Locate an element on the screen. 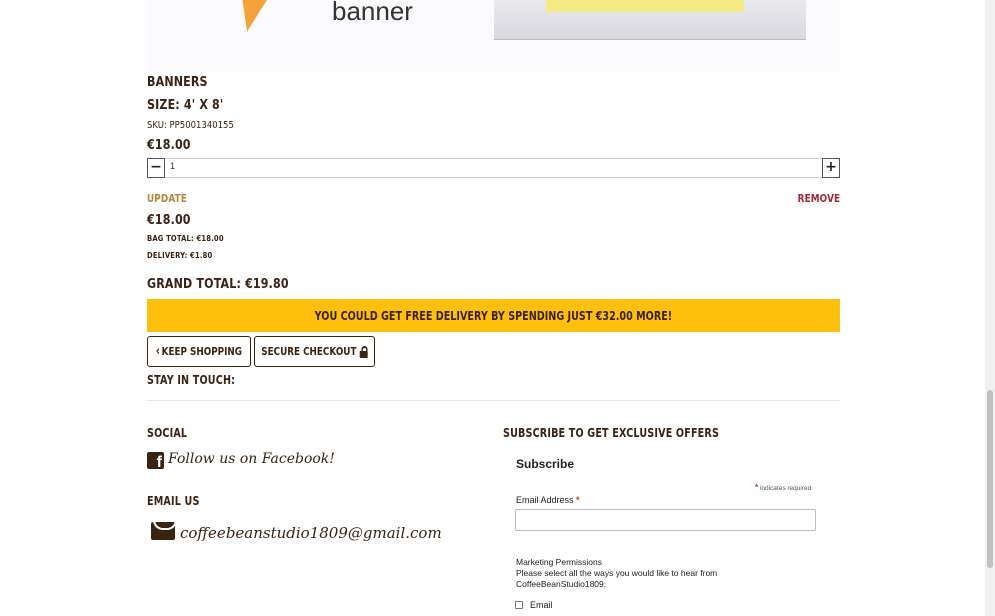 This screenshot has height=616, width=995. email-permission-label: Email is located at coordinates (541, 605).